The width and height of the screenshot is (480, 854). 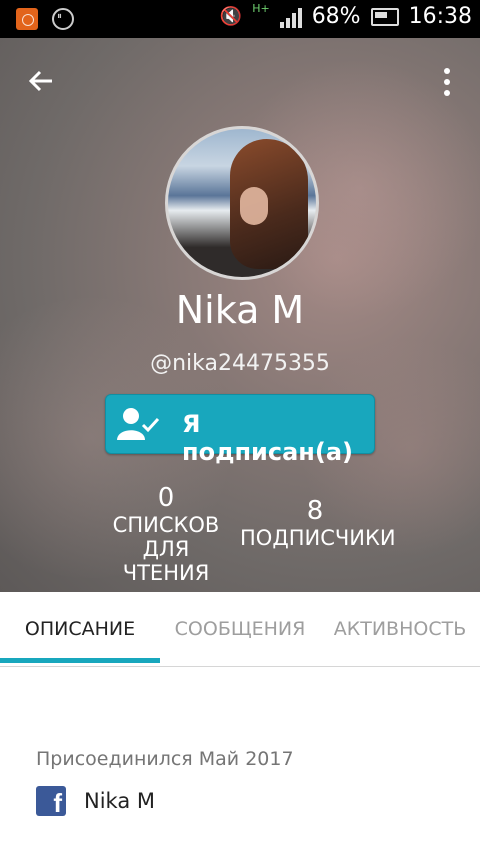 I want to click on status-bar: 🔇 H+ 68% 16:38, so click(x=240, y=19).